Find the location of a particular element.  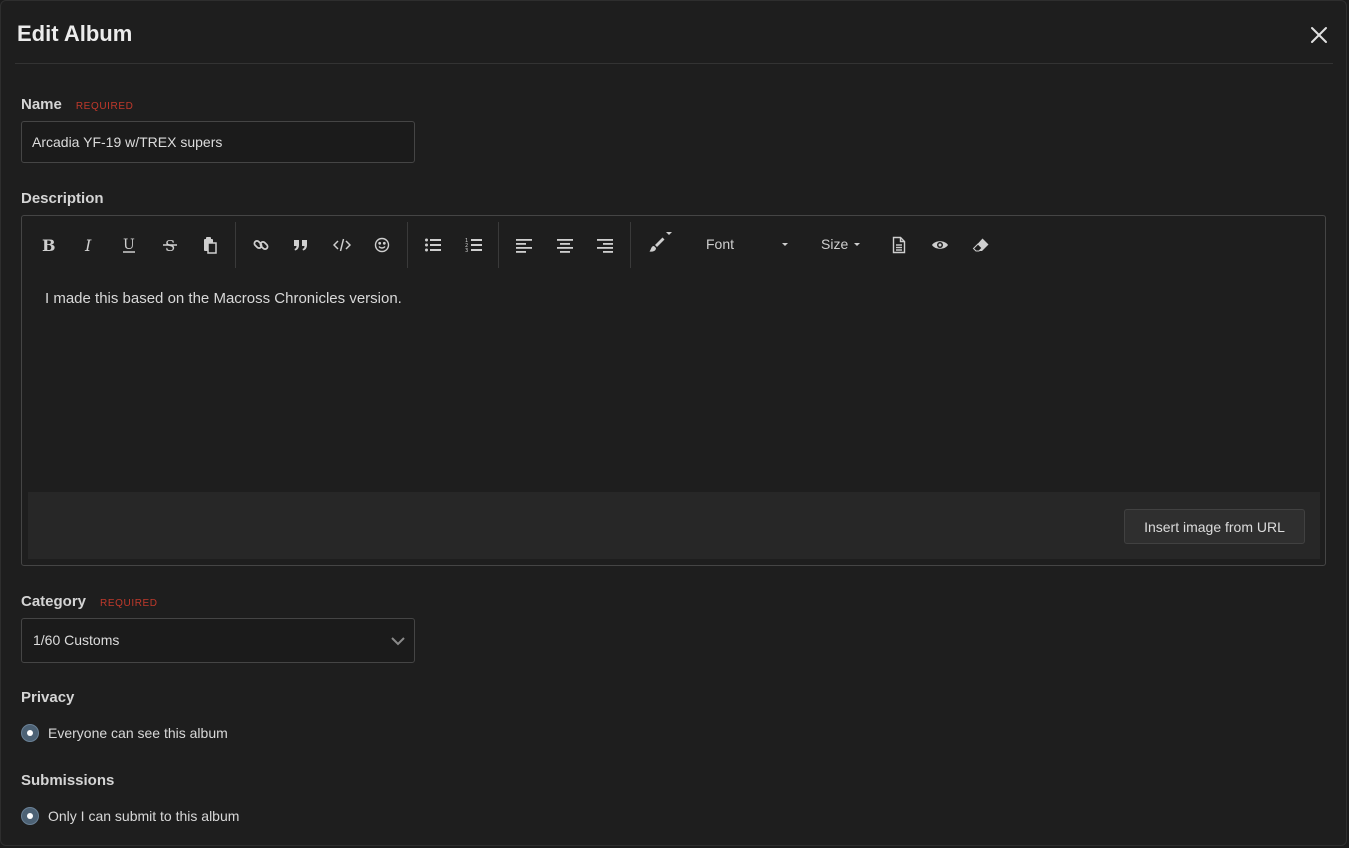

privacy-radio is located at coordinates (30, 733).